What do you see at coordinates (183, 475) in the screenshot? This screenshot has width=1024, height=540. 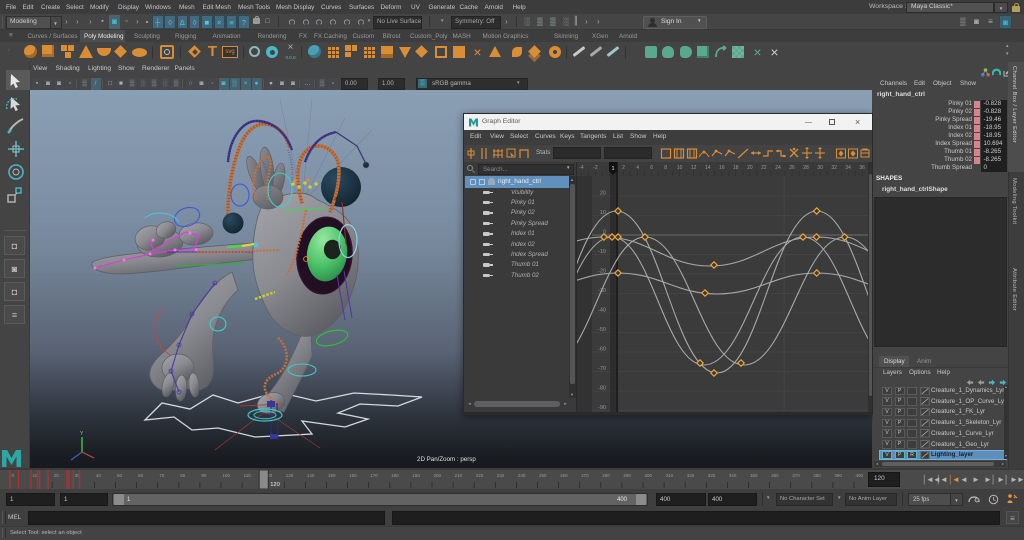 I see `svg-text: 80` at bounding box center [183, 475].